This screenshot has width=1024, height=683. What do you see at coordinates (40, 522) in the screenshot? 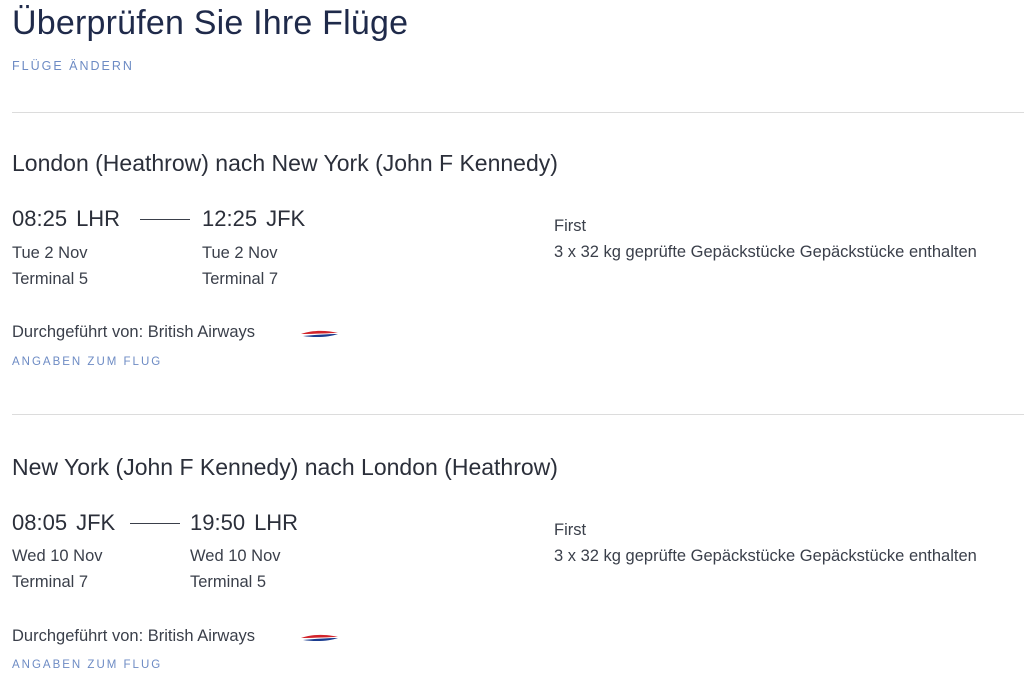
I see `departure-time: 08:05` at bounding box center [40, 522].